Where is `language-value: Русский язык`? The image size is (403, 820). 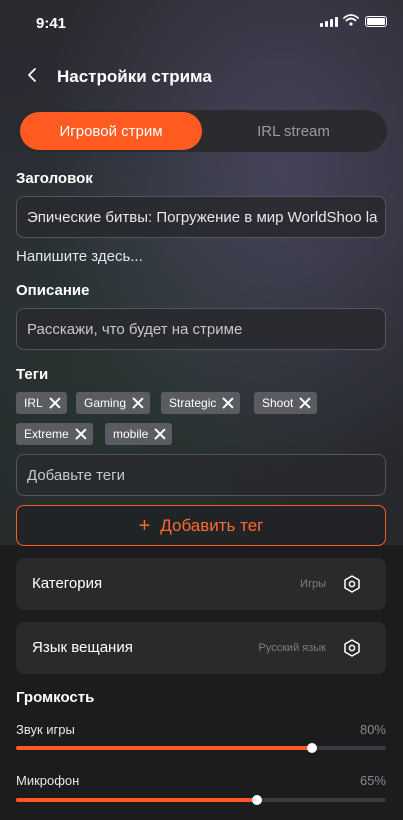 language-value: Русский язык is located at coordinates (292, 648).